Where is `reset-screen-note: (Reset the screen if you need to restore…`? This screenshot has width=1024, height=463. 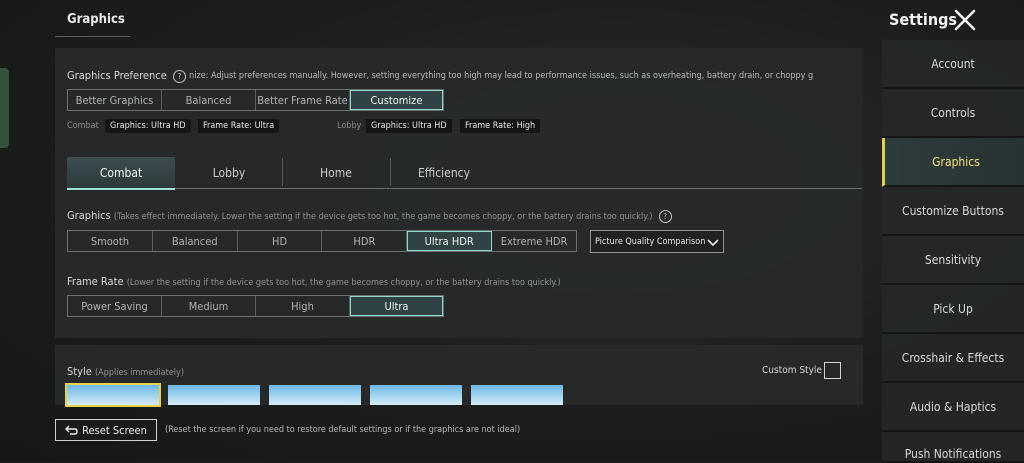 reset-screen-note: (Reset the screen if you need to restore… is located at coordinates (343, 430).